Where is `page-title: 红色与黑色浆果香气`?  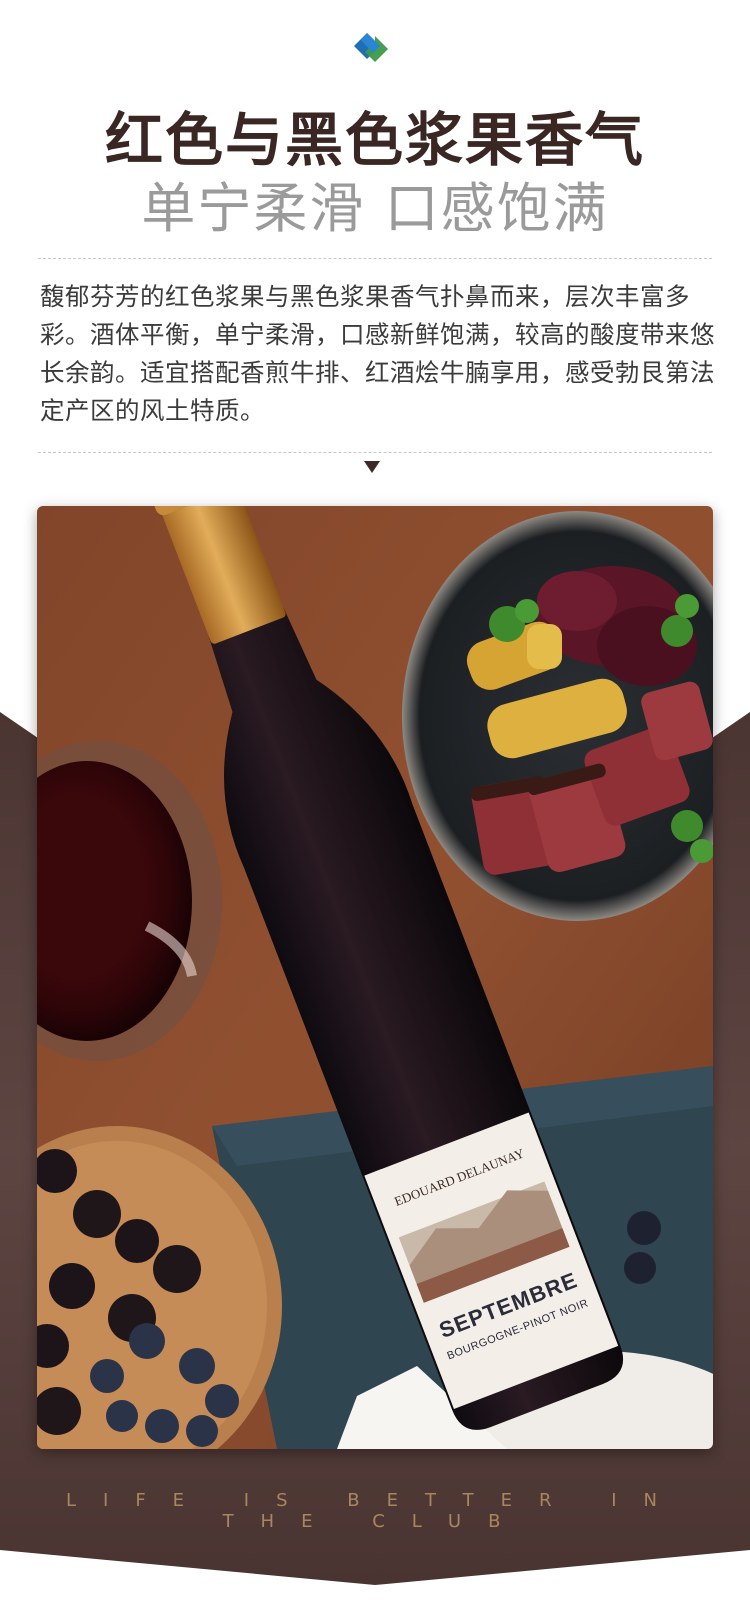
page-title: 红色与黑色浆果香气 is located at coordinates (374, 140).